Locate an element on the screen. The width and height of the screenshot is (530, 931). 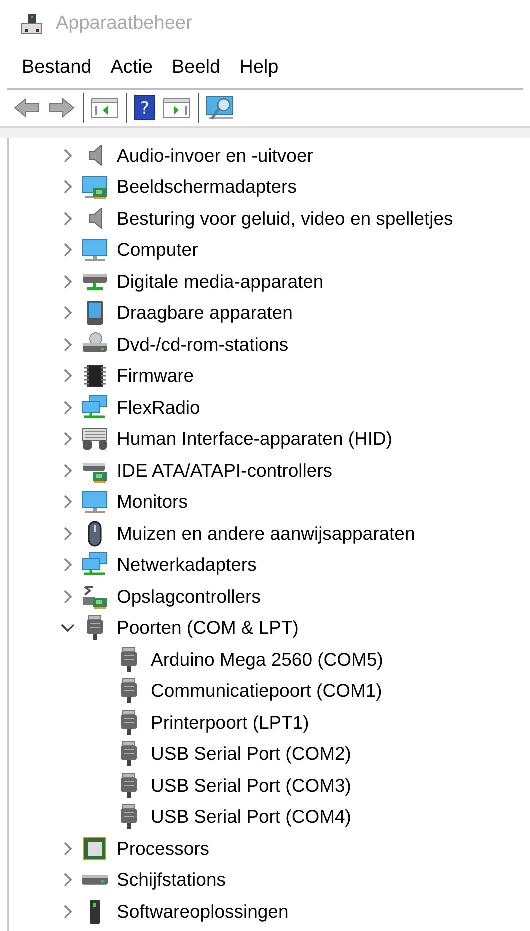
tree-item: Monitors is located at coordinates (152, 502).